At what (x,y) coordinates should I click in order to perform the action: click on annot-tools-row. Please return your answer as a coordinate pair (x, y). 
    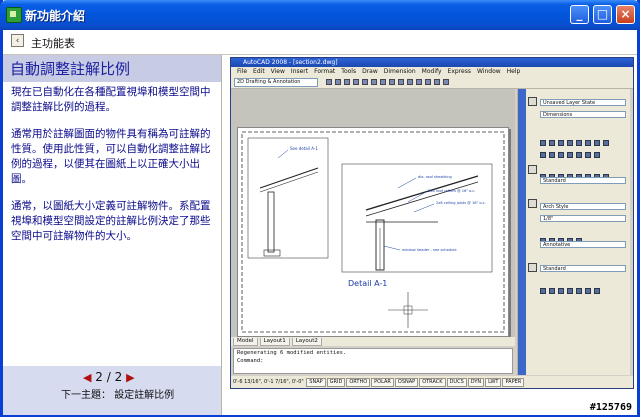
    Looking at the image, I should click on (583, 236).